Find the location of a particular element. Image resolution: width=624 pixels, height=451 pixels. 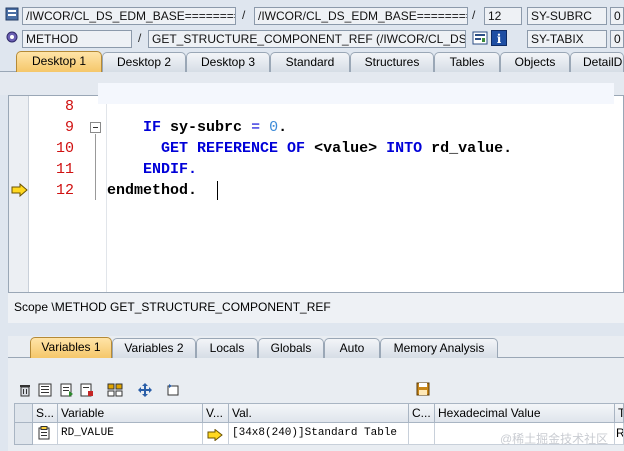

program-icon is located at coordinates (12, 14).